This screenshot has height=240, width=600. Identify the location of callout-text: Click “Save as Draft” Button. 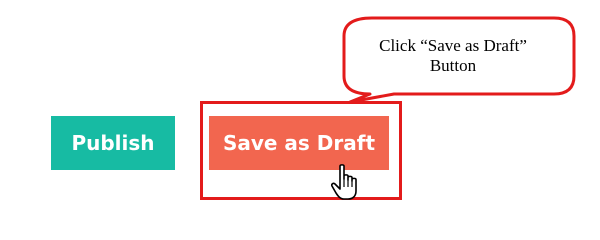
(453, 56).